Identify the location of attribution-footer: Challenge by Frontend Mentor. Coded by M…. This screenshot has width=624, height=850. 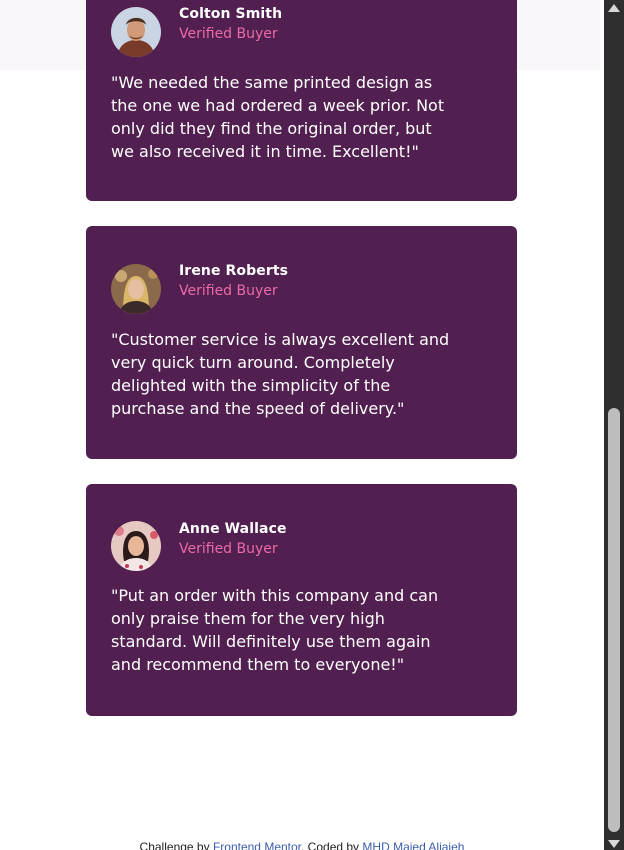
(302, 845).